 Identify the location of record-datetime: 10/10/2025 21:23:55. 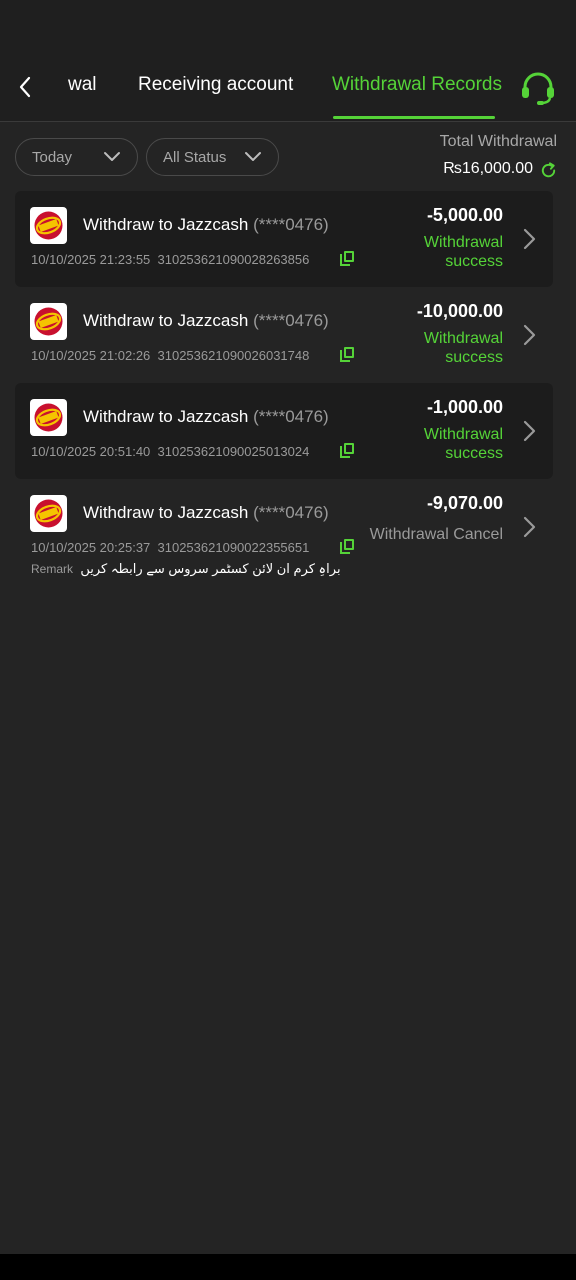
(91, 259).